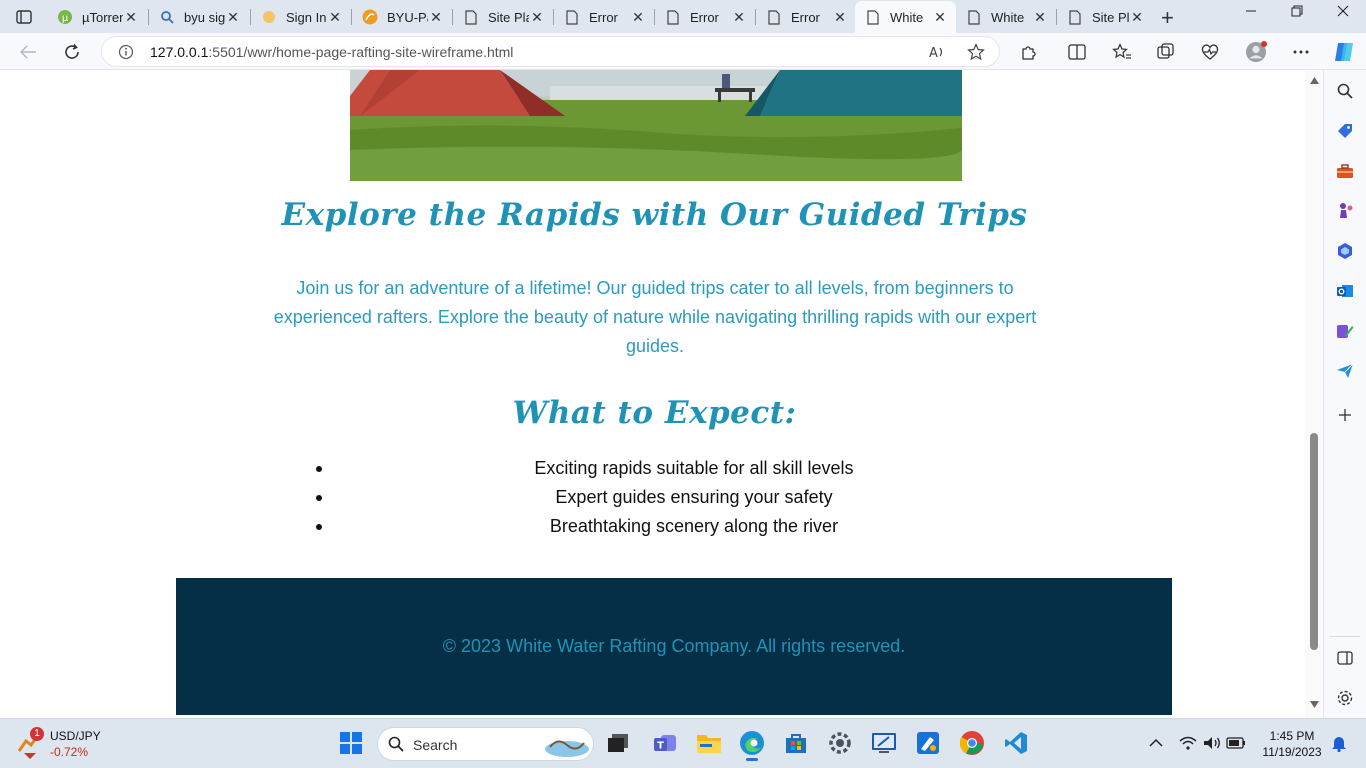 Image resolution: width=1366 pixels, height=768 pixels. Describe the element at coordinates (796, 743) in the screenshot. I see `store-button` at that location.